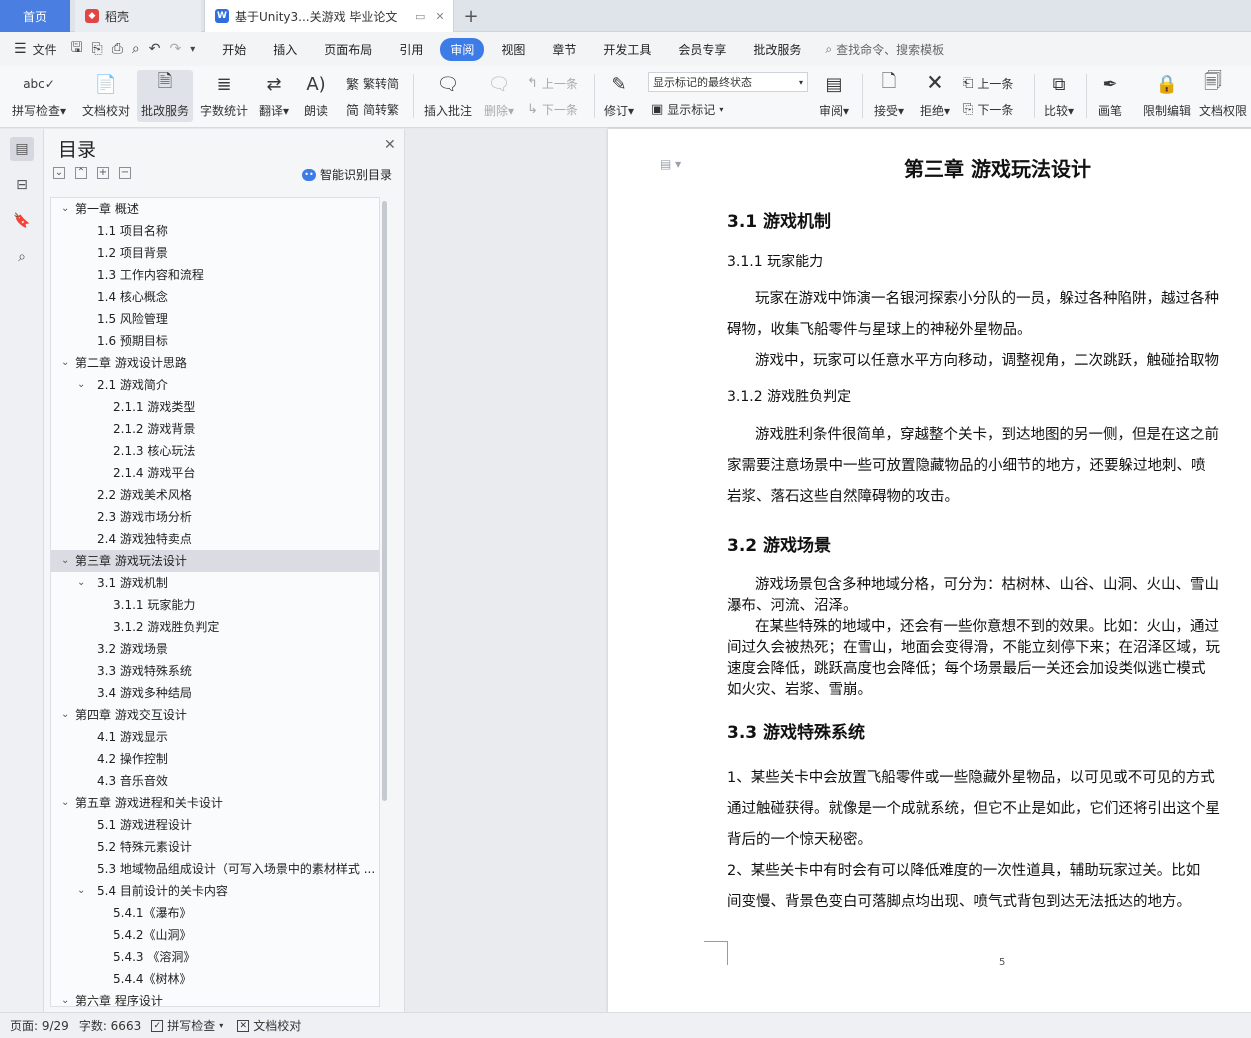 The width and height of the screenshot is (1251, 1038). What do you see at coordinates (215, 253) in the screenshot?
I see `toc-item: 1.2 项目背景` at bounding box center [215, 253].